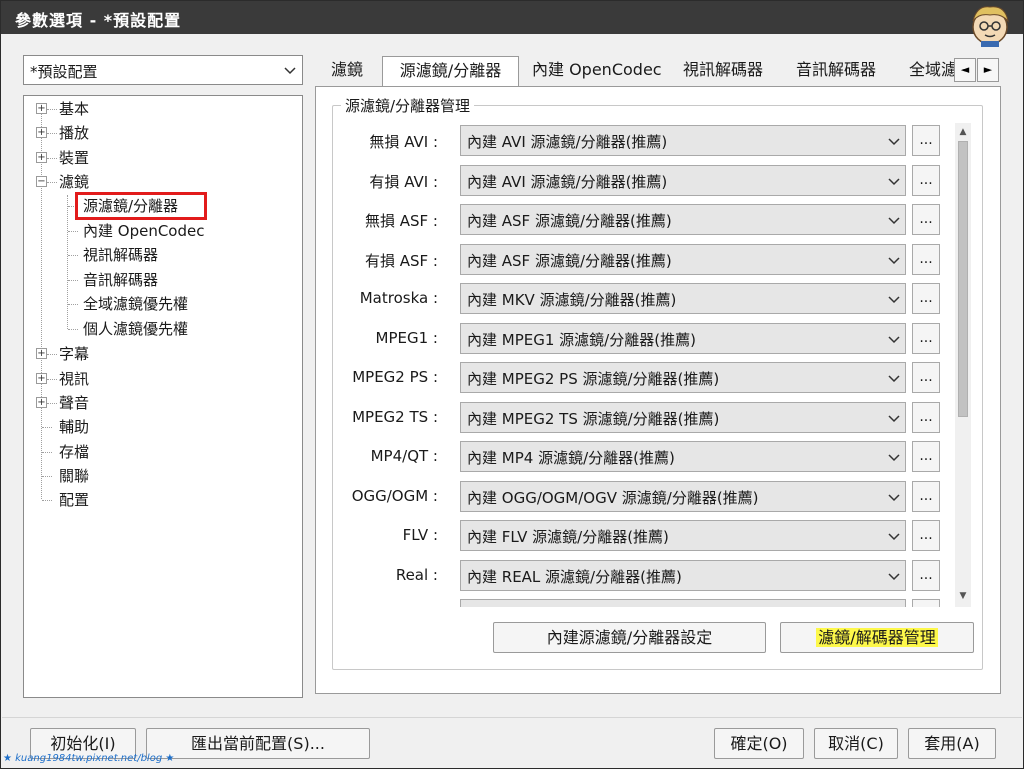  Describe the element at coordinates (952, 743) in the screenshot. I see `apply-button: 套用(A)` at that location.